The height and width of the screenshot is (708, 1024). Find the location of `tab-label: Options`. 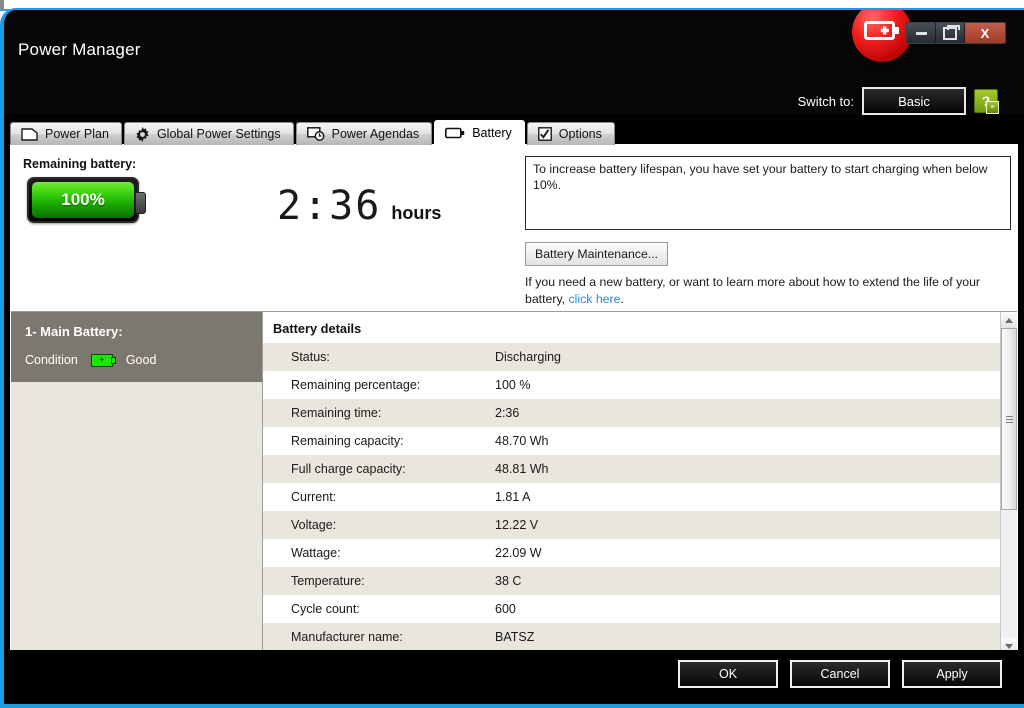

tab-label: Options is located at coordinates (580, 134).